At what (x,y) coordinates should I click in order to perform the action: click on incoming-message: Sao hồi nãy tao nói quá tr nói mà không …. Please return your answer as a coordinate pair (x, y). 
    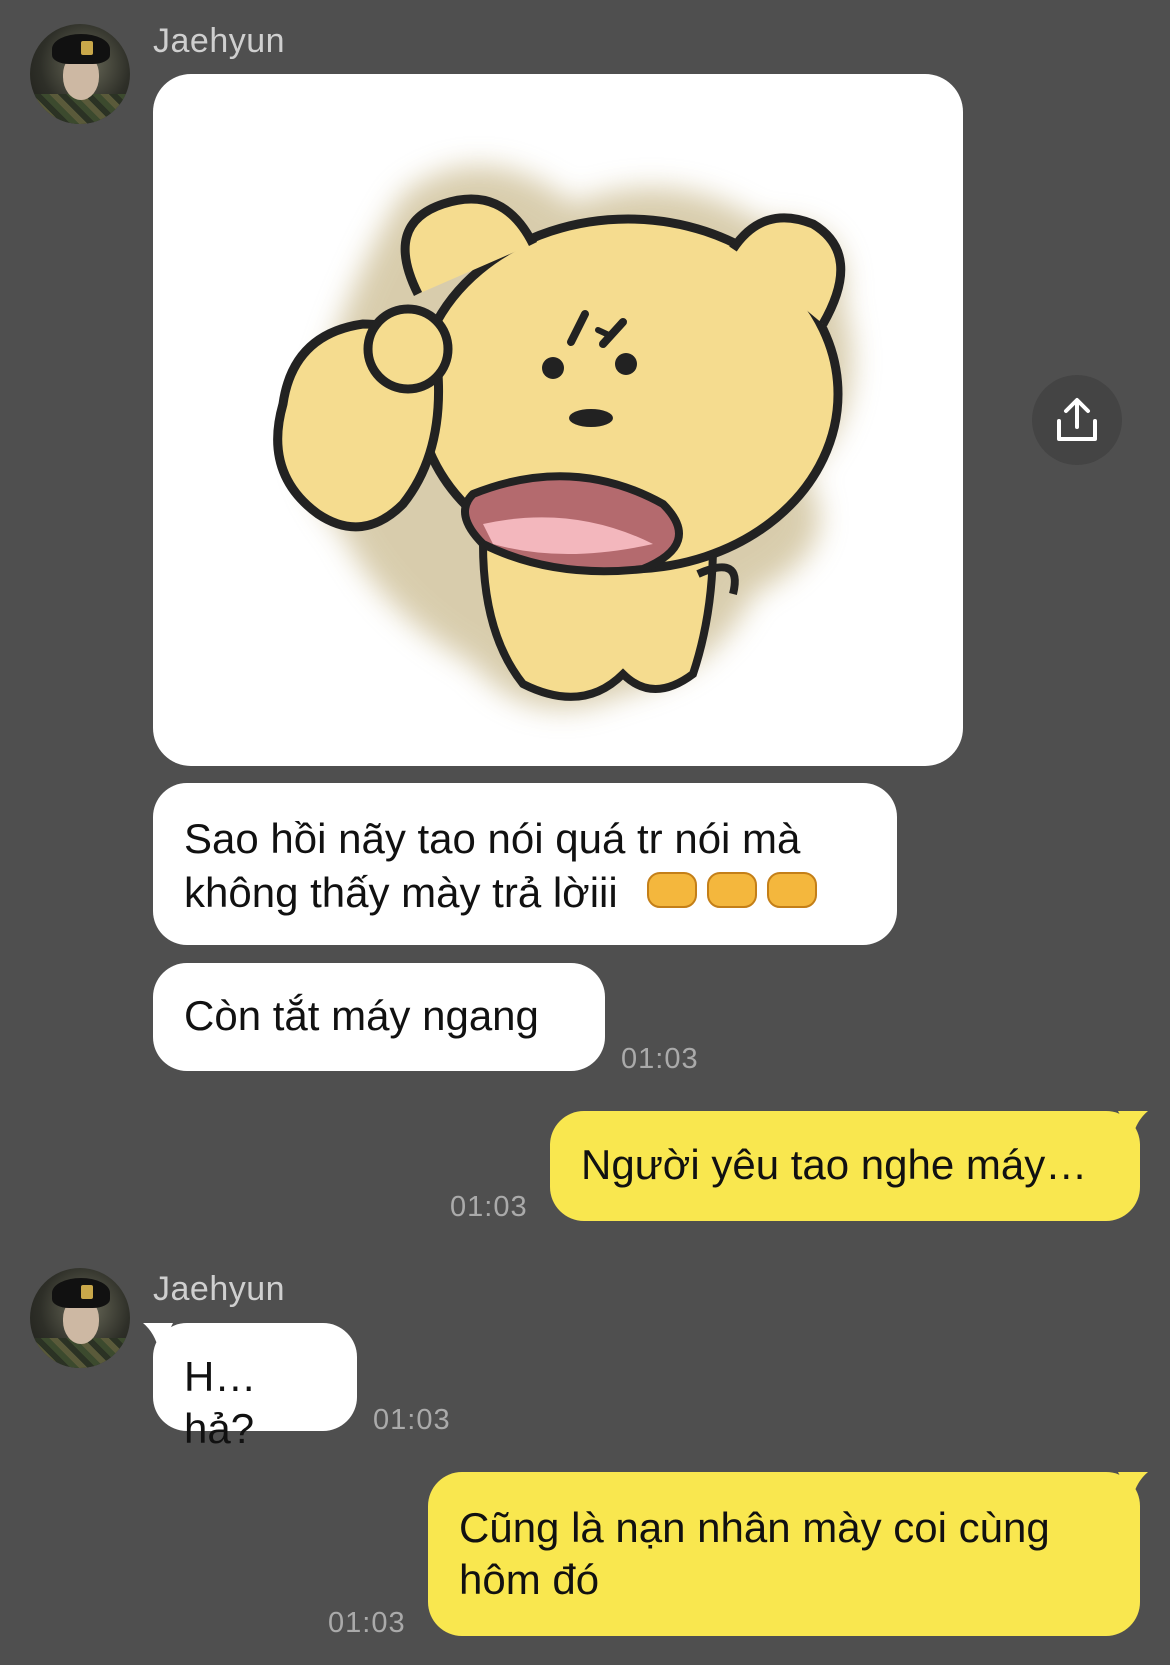
    Looking at the image, I should click on (525, 864).